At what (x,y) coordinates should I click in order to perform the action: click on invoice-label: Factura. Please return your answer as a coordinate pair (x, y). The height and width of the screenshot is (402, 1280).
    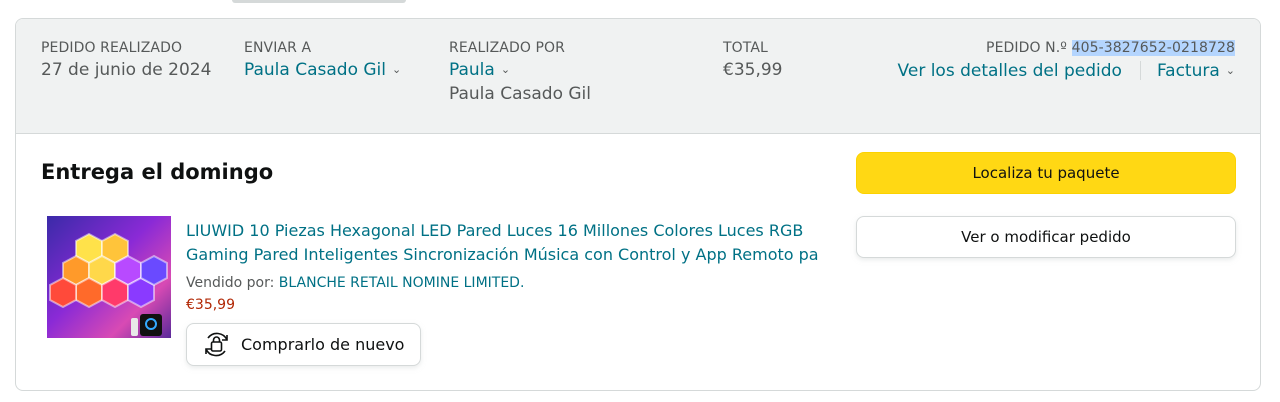
    Looking at the image, I should click on (1188, 71).